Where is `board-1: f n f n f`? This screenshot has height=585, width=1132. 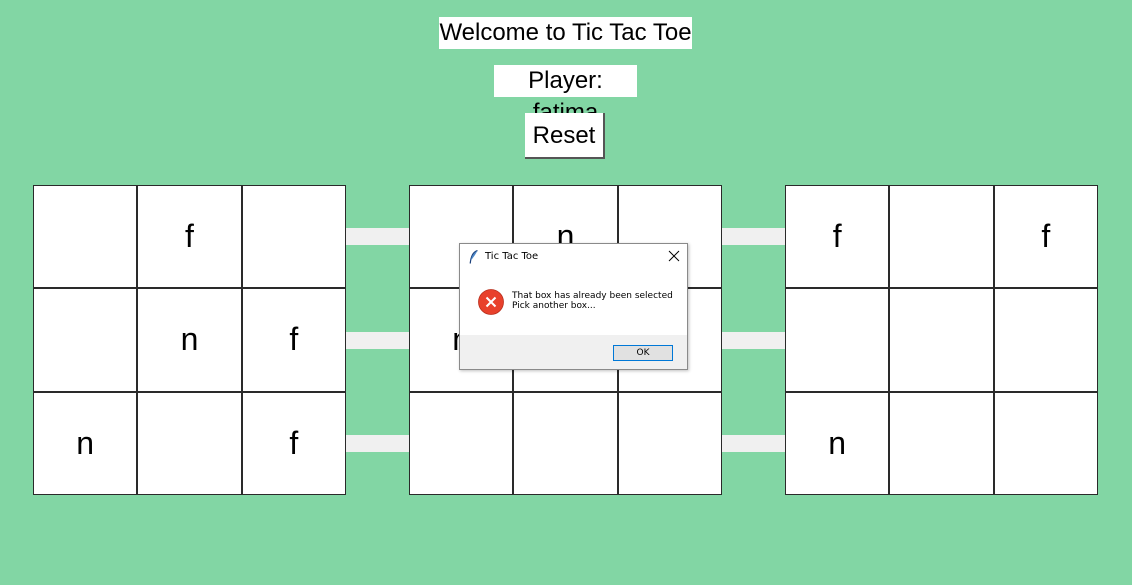
board-1: f n f n f is located at coordinates (189, 340).